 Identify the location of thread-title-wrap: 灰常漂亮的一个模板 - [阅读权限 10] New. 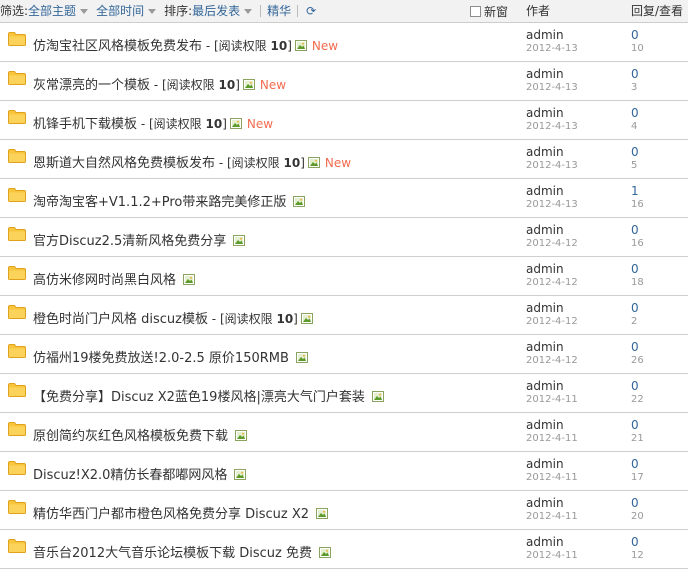
(159, 83).